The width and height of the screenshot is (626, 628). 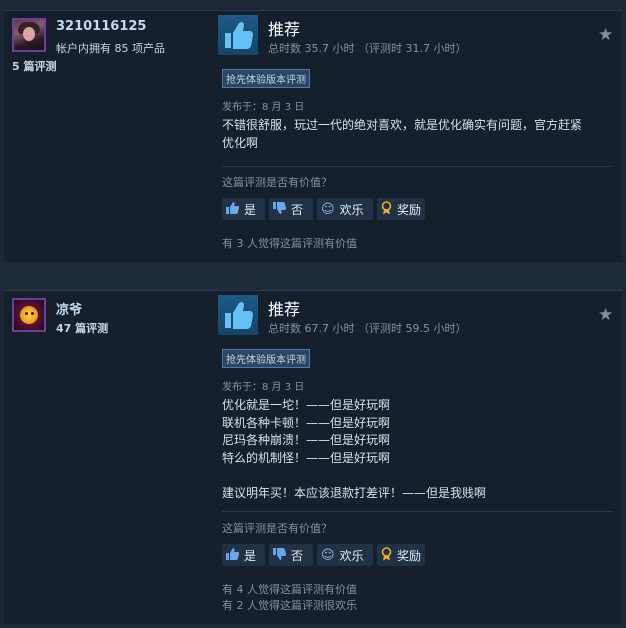 I want to click on review-line: 不错很舒服，玩过一代的绝对喜欢，就是优化确实有问题，官方赶紧, so click(x=402, y=125).